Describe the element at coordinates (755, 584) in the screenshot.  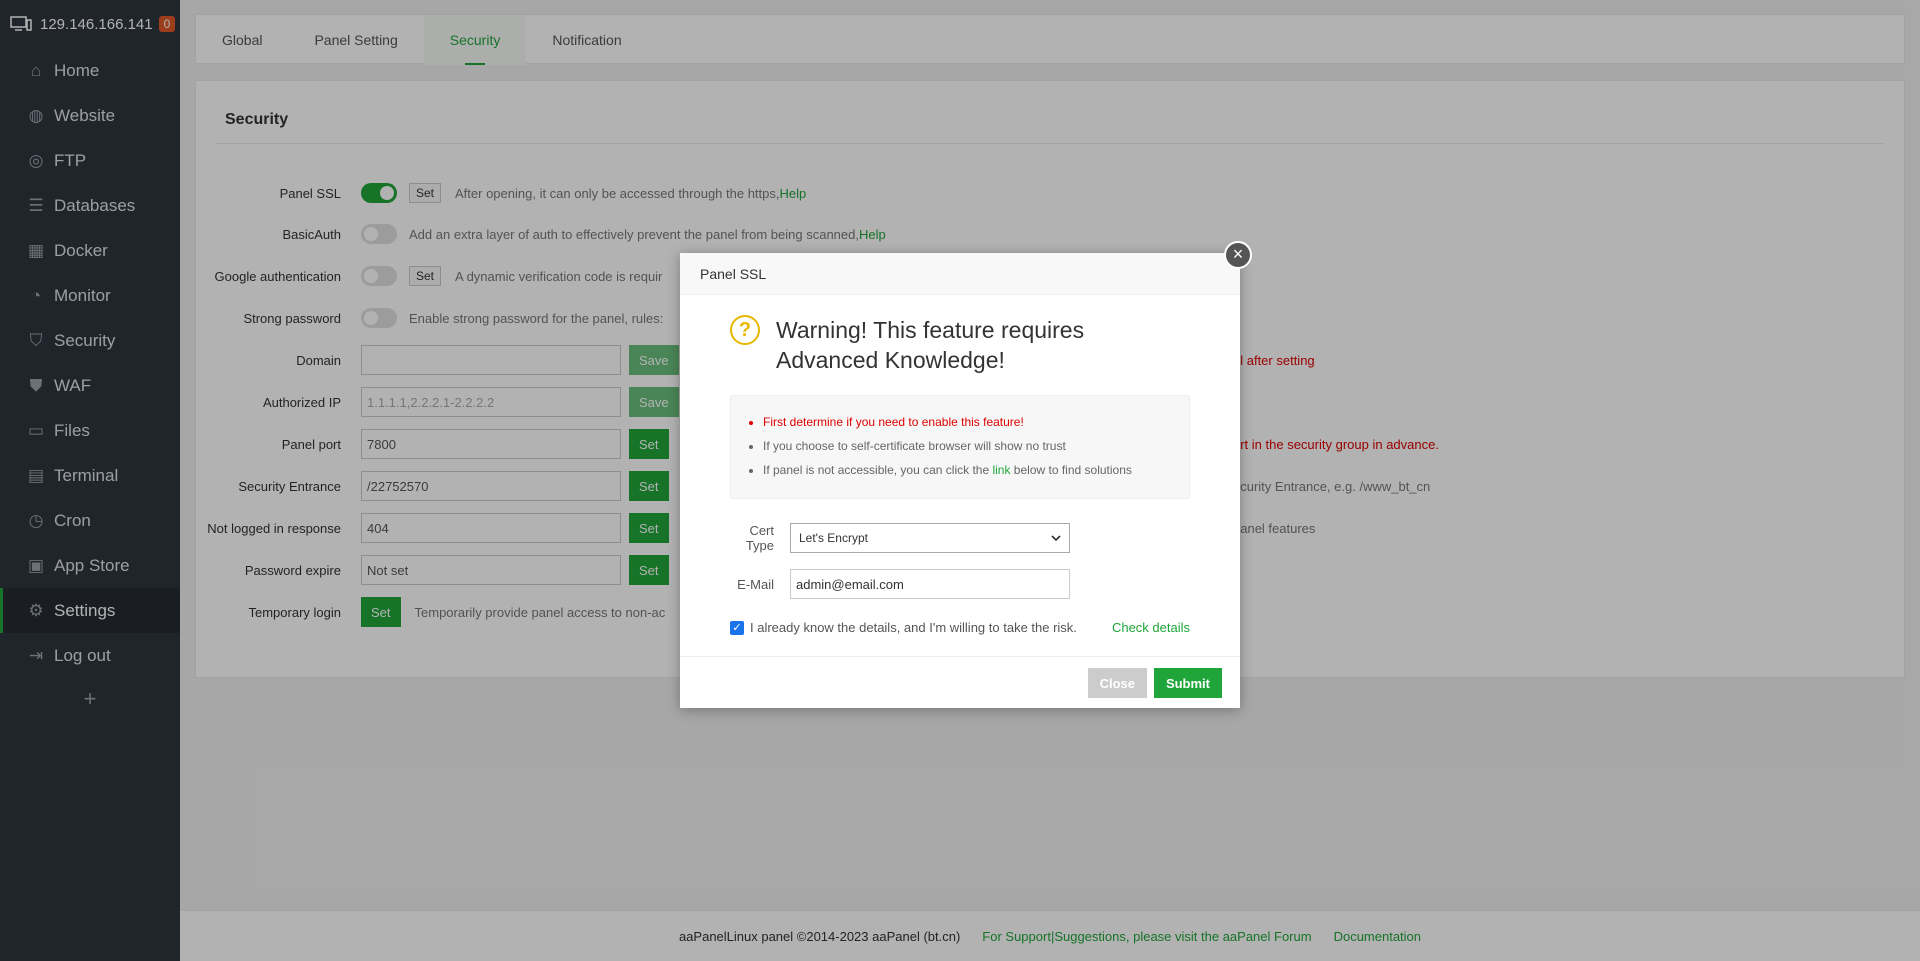
I see `email-label: E-Mail` at that location.